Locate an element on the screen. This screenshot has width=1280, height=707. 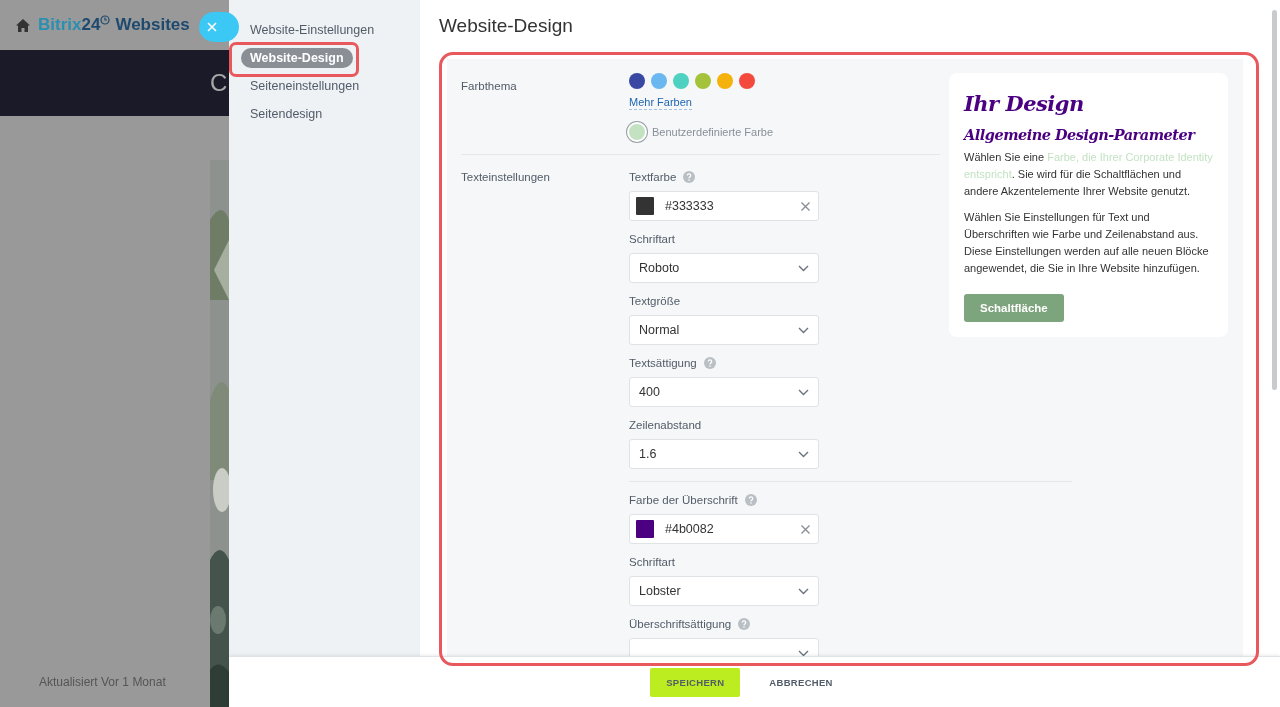
select-field: Roboto is located at coordinates (724, 268).